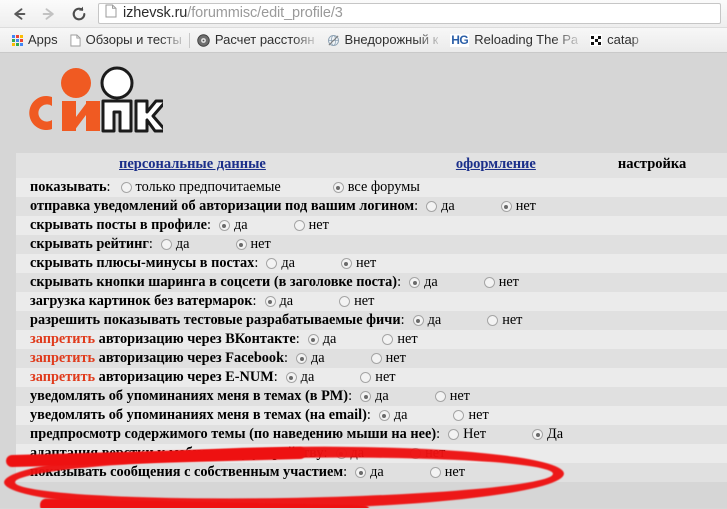 The image size is (727, 509). What do you see at coordinates (435, 453) in the screenshot?
I see `radio-option-label: нет` at bounding box center [435, 453].